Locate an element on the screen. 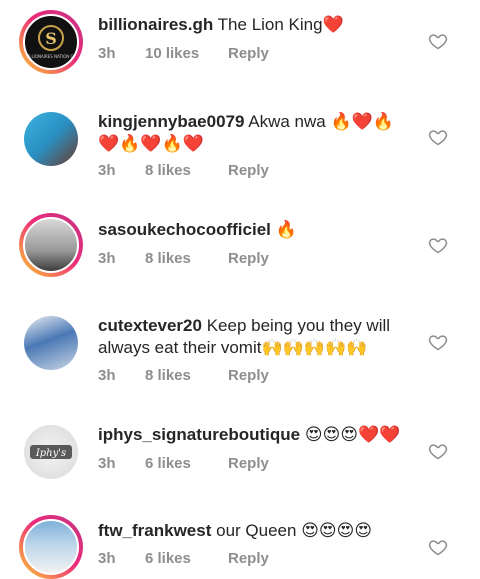 The height and width of the screenshot is (579, 480). username: cutextever20 is located at coordinates (150, 325).